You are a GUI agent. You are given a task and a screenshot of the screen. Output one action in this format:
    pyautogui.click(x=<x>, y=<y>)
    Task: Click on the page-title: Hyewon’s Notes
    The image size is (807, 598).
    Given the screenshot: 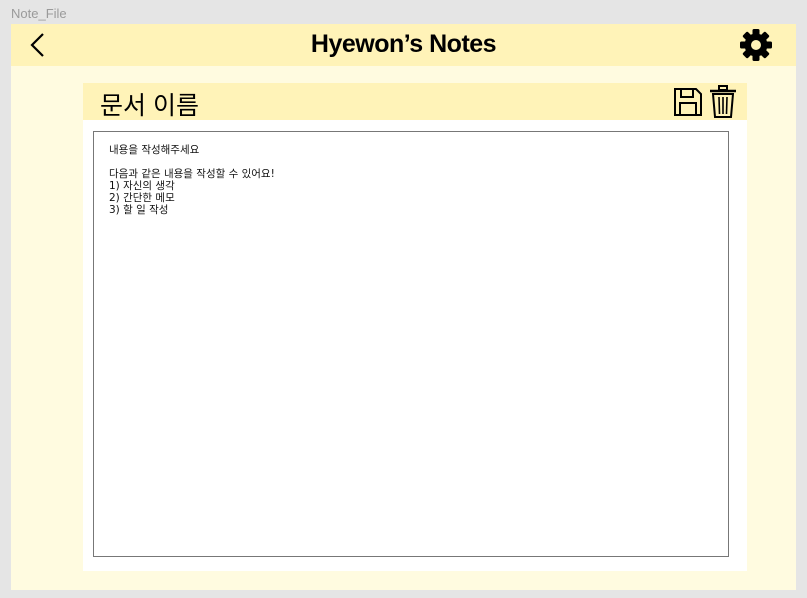 What is the action you would take?
    pyautogui.click(x=403, y=44)
    